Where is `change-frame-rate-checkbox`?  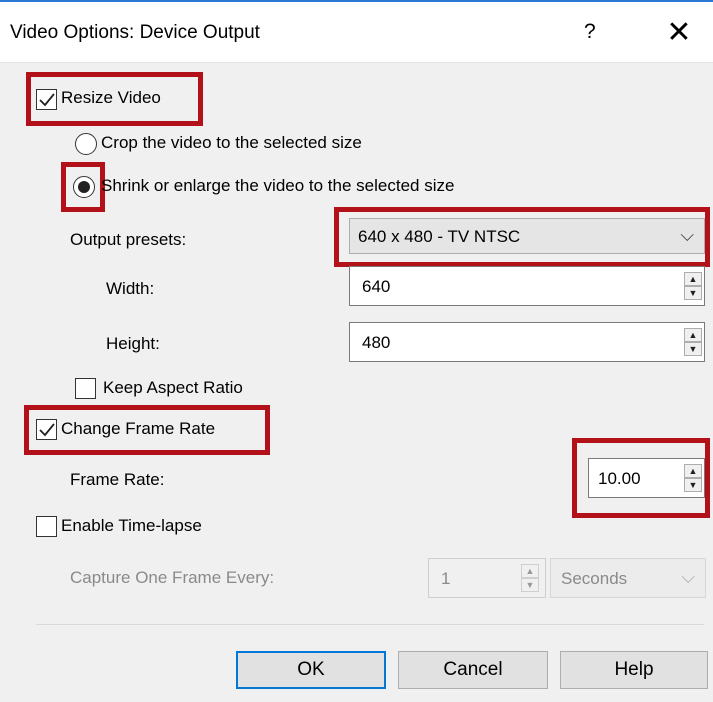
change-frame-rate-checkbox is located at coordinates (46, 429).